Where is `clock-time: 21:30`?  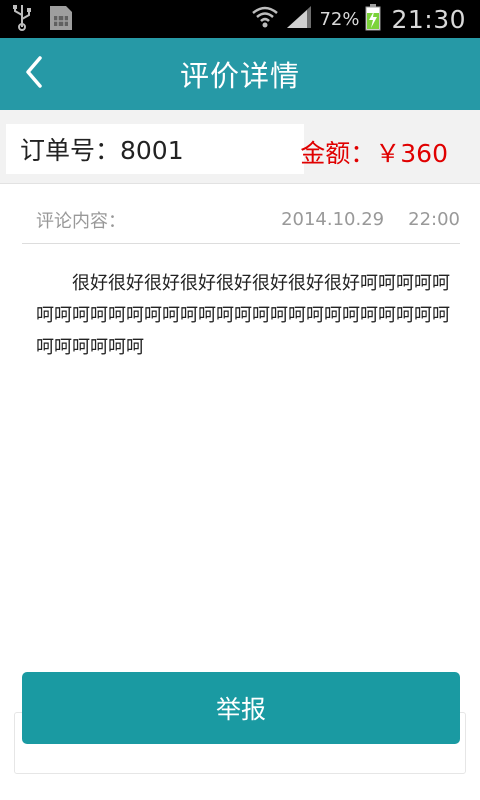
clock-time: 21:30 is located at coordinates (428, 19).